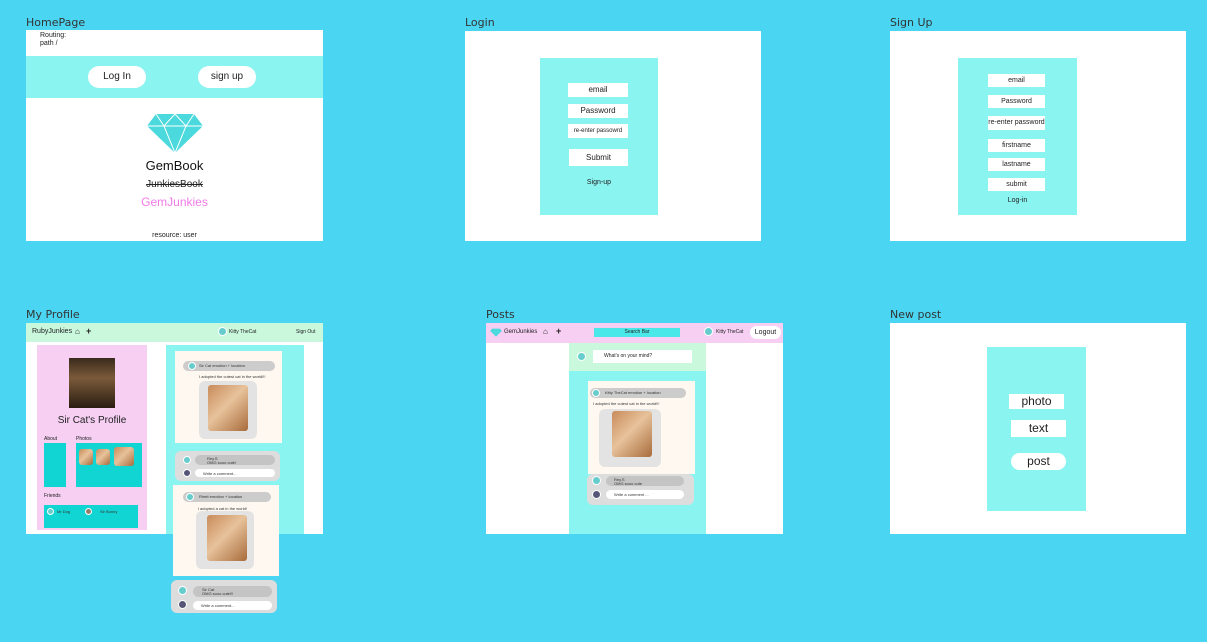 Image resolution: width=1207 pixels, height=642 pixels. I want to click on frame-label-profile: My Profile, so click(53, 314).